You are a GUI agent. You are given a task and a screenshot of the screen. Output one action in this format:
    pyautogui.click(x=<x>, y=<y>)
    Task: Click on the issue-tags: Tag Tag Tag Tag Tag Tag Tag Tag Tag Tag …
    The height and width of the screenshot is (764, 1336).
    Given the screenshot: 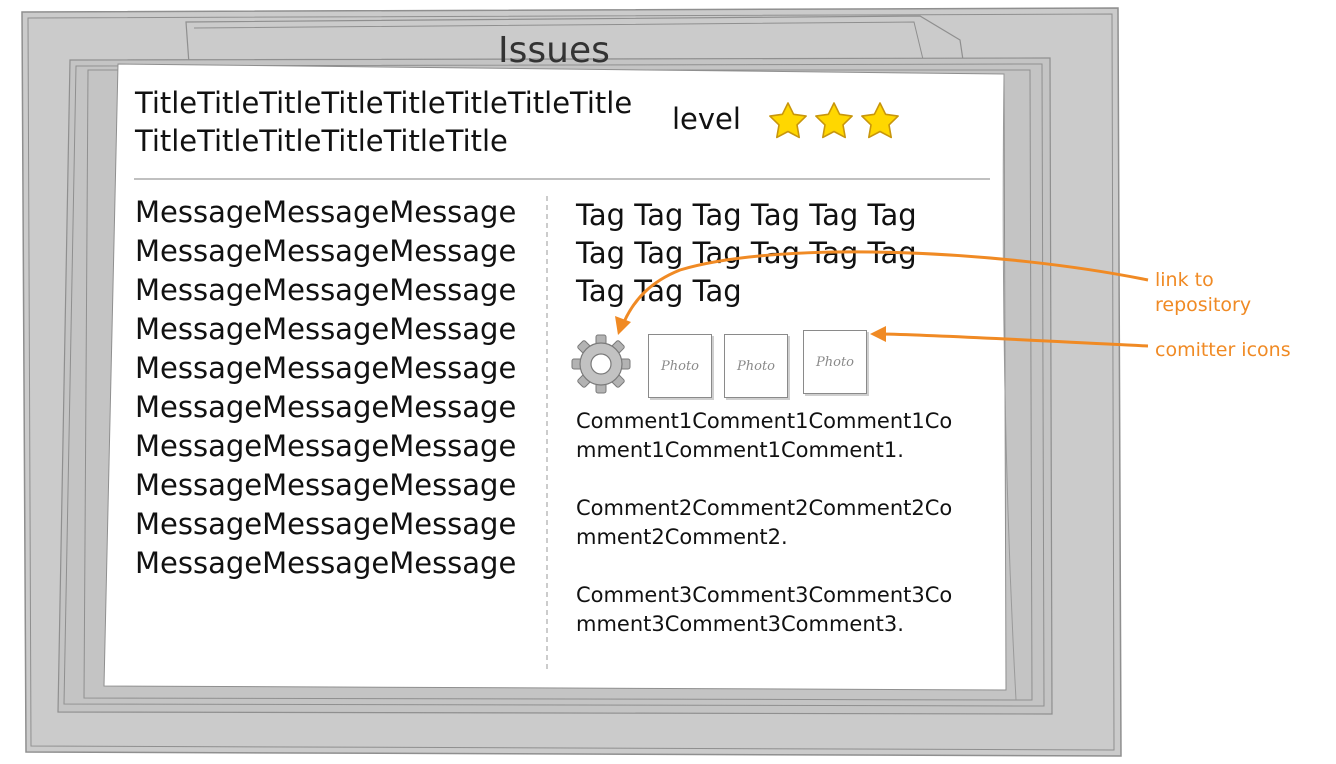 What is the action you would take?
    pyautogui.click(x=751, y=253)
    